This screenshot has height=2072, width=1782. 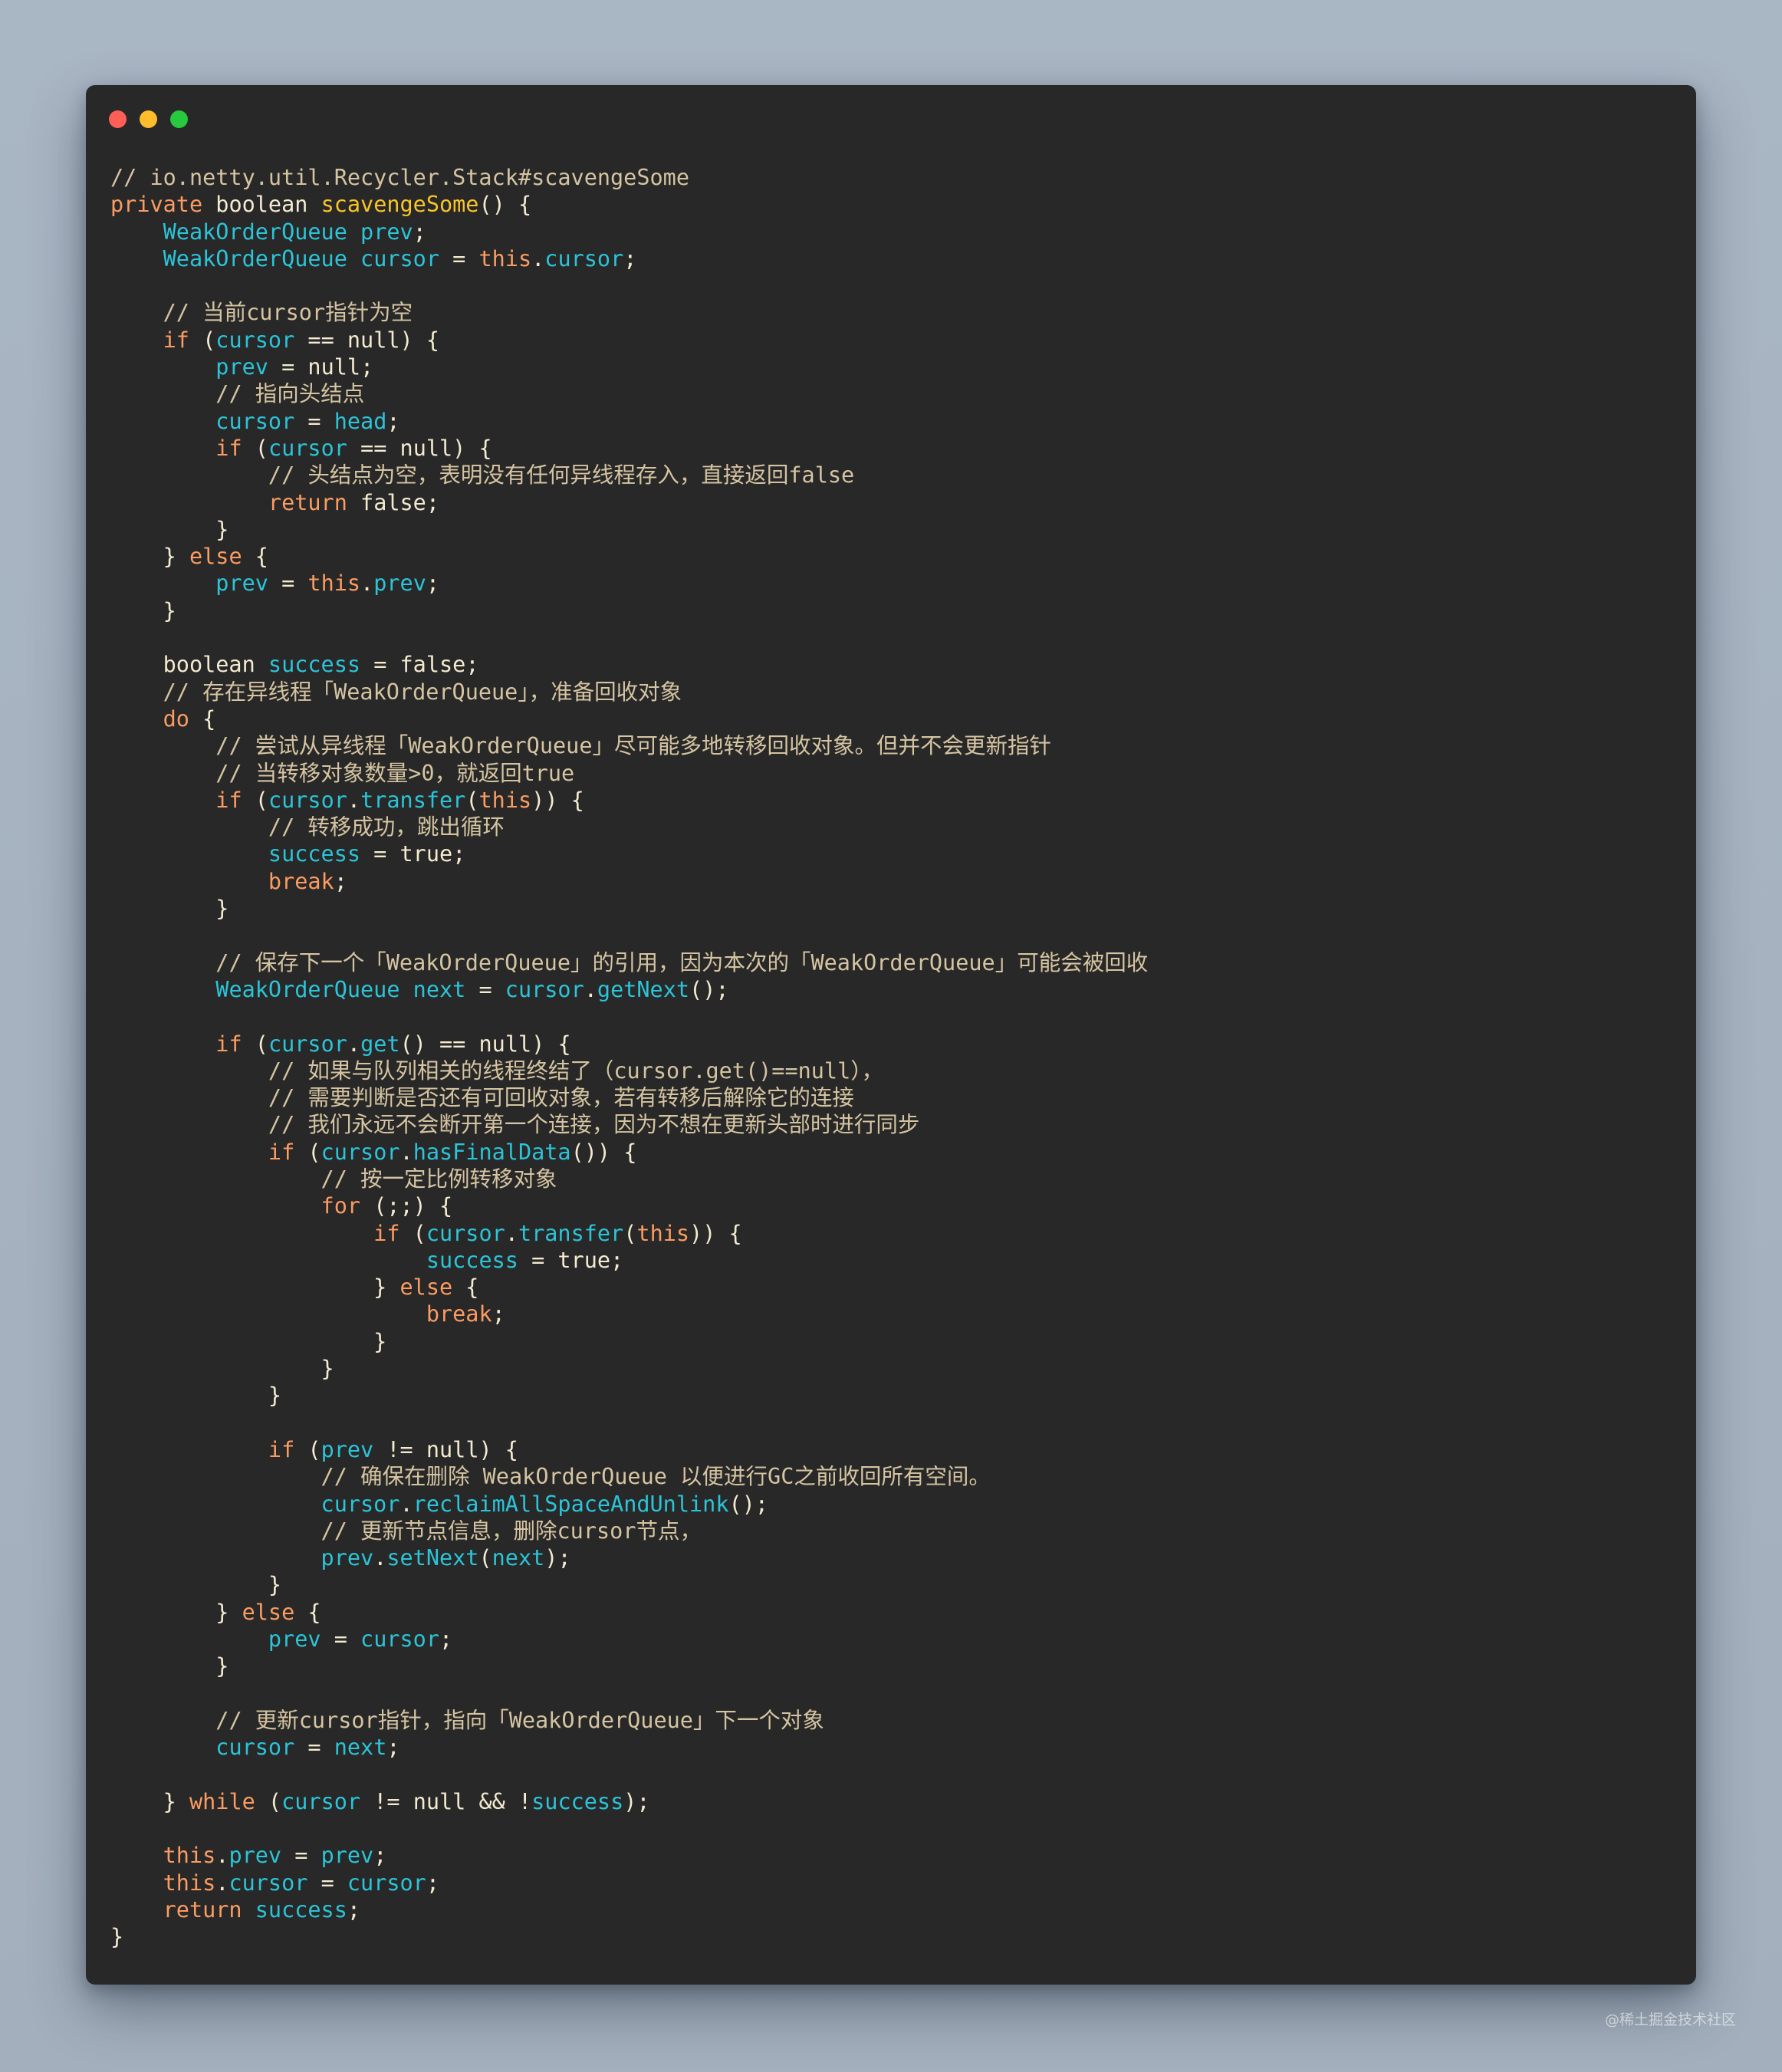 I want to click on code-line: if (cursor.transfer(this)) {, so click(x=629, y=800).